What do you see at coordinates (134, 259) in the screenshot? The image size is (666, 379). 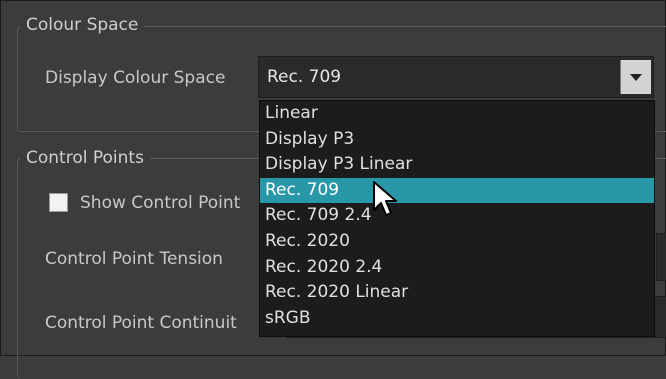 I see `control-point-tension-label: Control Point Tension` at bounding box center [134, 259].